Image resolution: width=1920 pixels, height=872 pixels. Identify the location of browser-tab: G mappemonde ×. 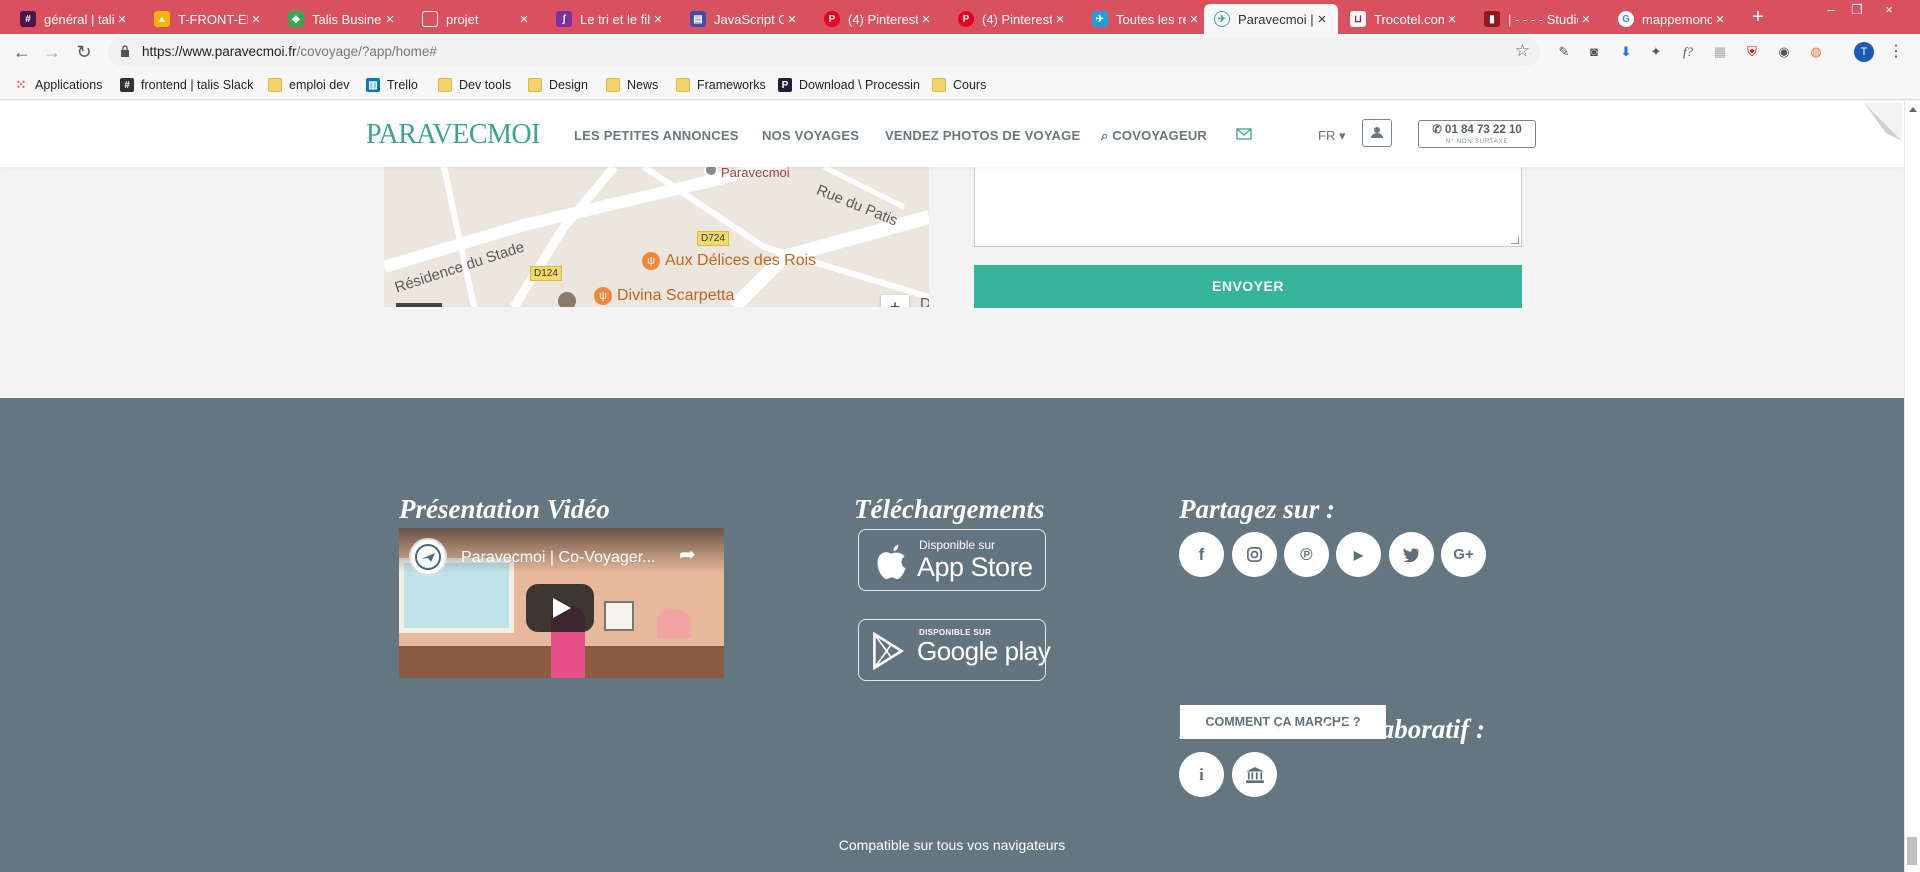
(1672, 19).